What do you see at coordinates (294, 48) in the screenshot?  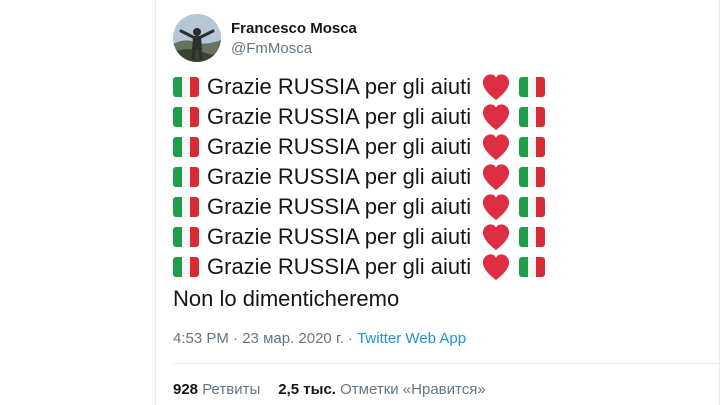 I see `author-handle: @FmMosca` at bounding box center [294, 48].